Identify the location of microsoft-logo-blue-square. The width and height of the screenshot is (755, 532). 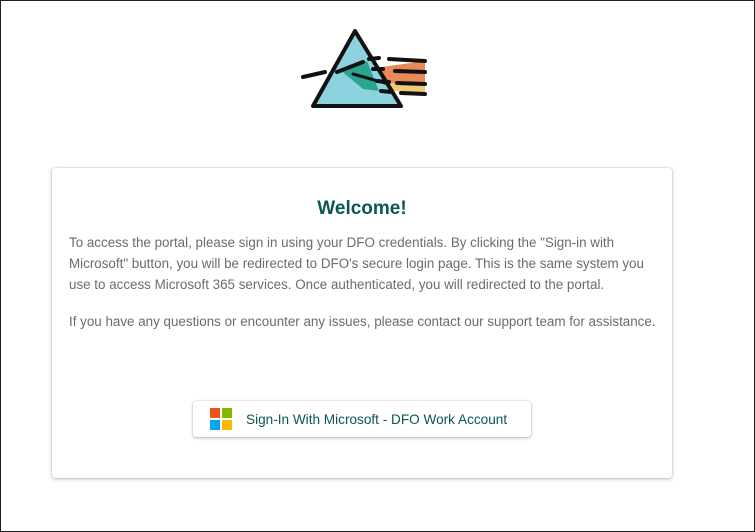
(215, 425).